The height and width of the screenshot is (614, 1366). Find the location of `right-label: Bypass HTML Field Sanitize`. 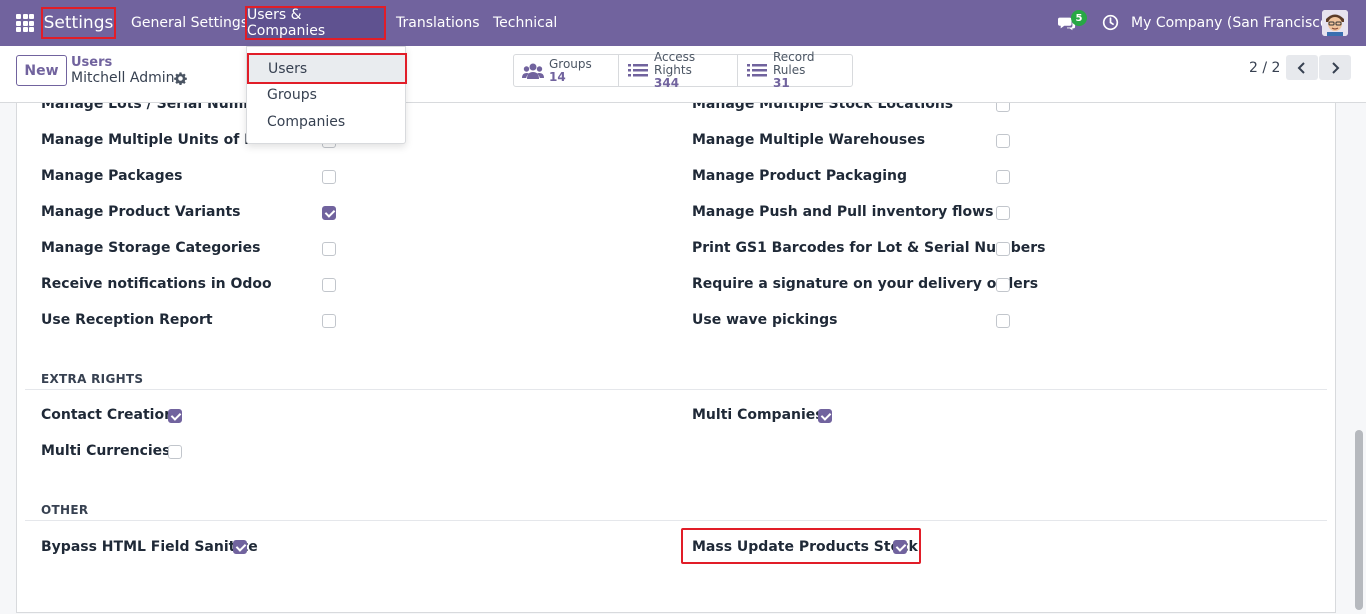

right-label: Bypass HTML Field Sanitize is located at coordinates (149, 547).